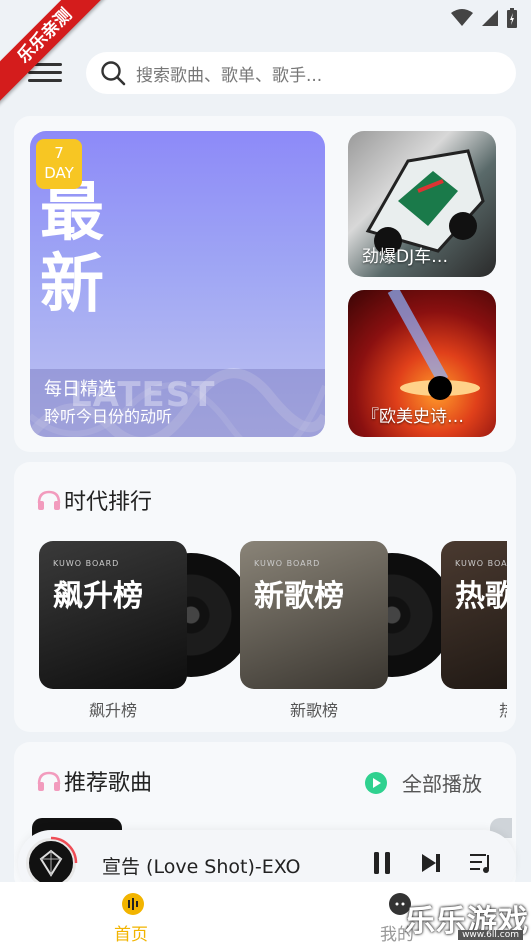 Image resolution: width=531 pixels, height=945 pixels. What do you see at coordinates (108, 783) in the screenshot?
I see `recommend-title-text: 推荐歌曲` at bounding box center [108, 783].